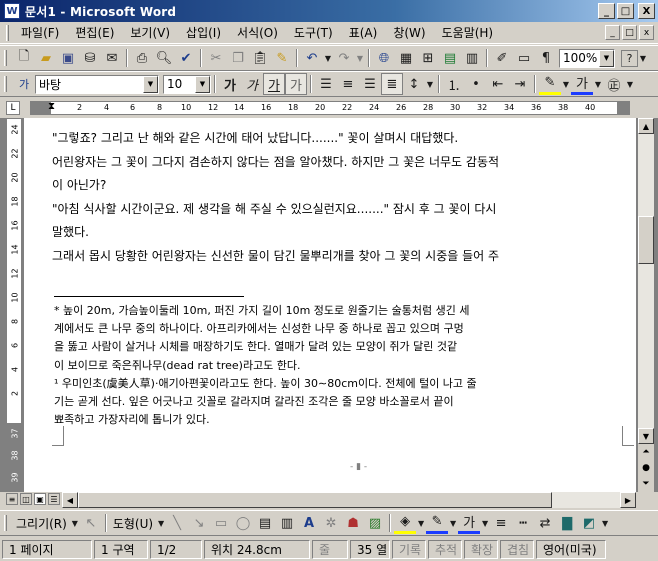 This screenshot has height=561, width=658. What do you see at coordinates (70, 500) in the screenshot?
I see `scroll-left-icon: ◀` at bounding box center [70, 500].